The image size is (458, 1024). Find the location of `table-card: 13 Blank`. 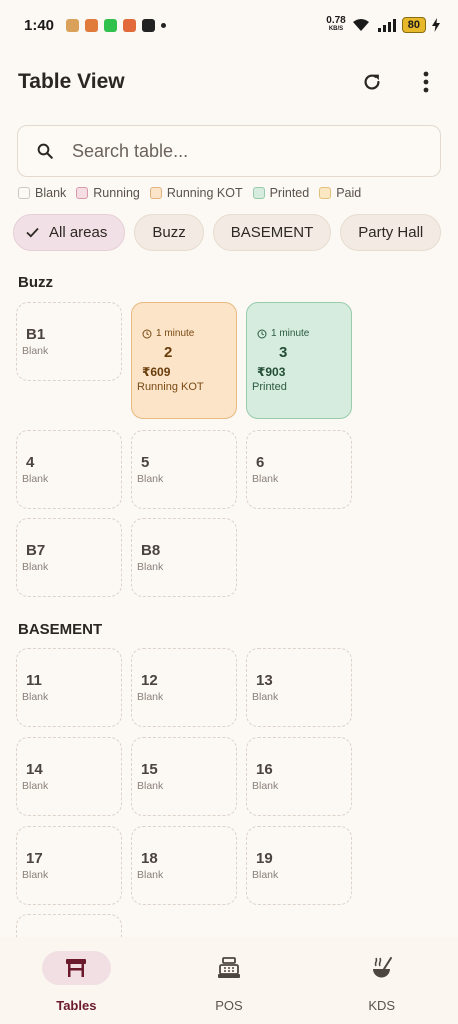

table-card: 13 Blank is located at coordinates (299, 687).